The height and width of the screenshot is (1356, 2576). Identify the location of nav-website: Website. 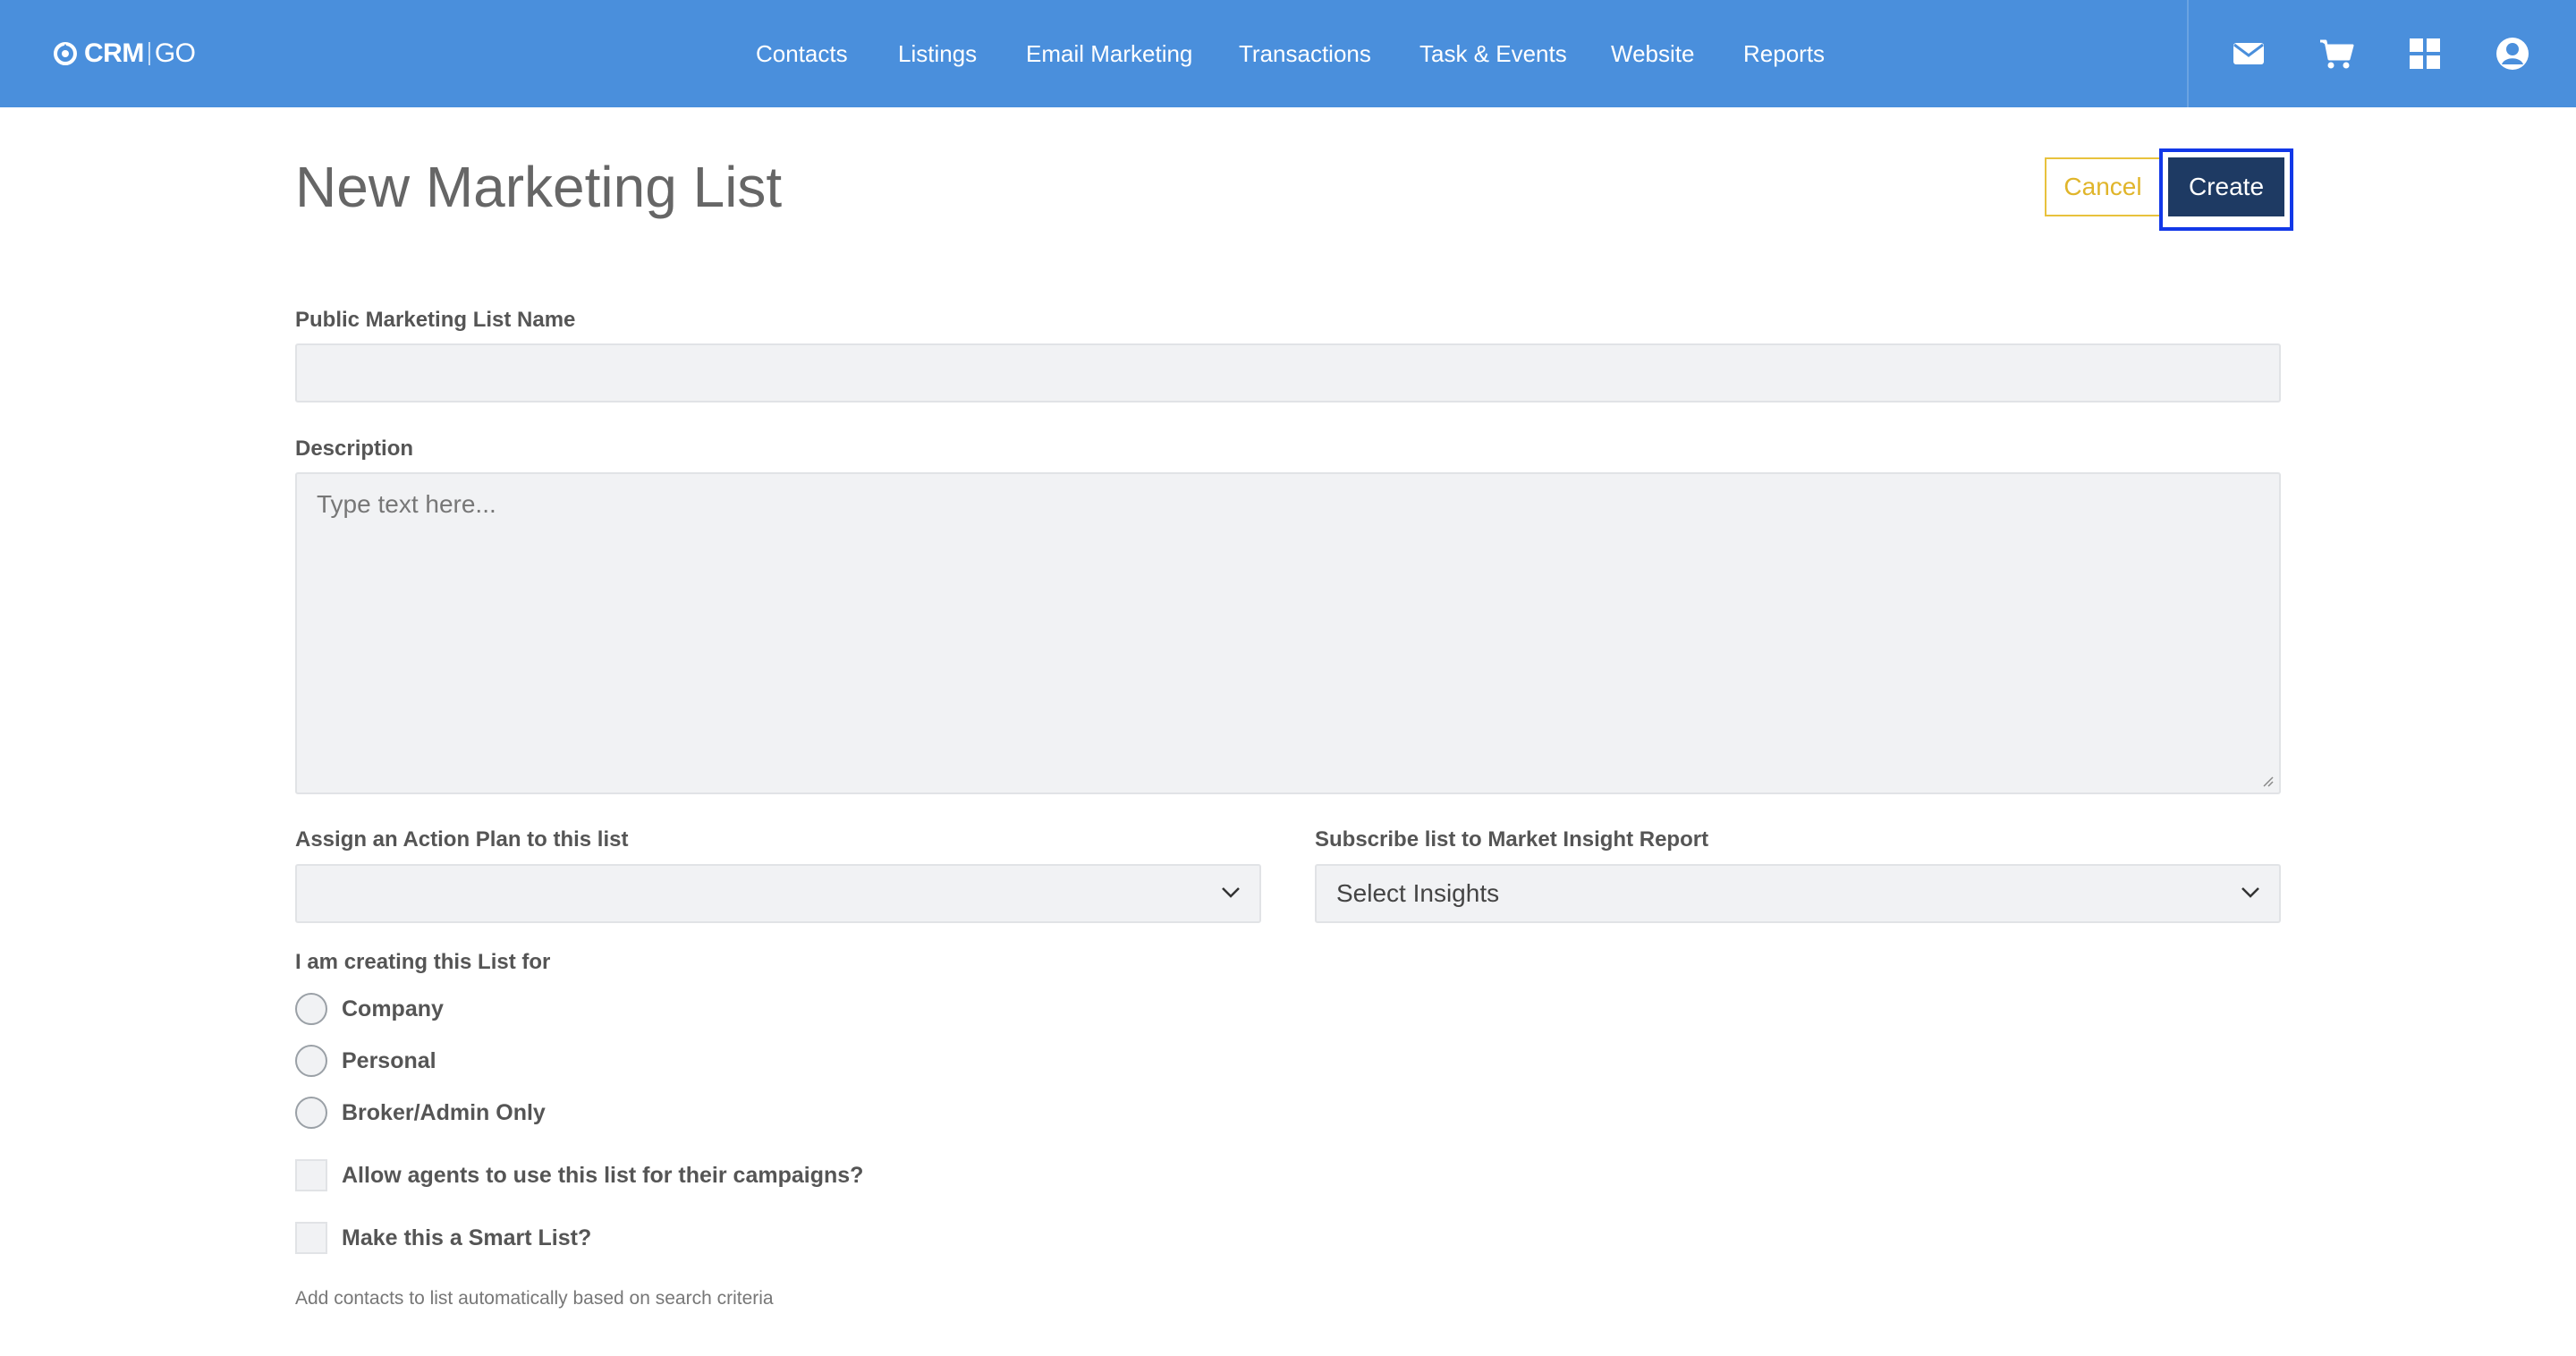
(1652, 53).